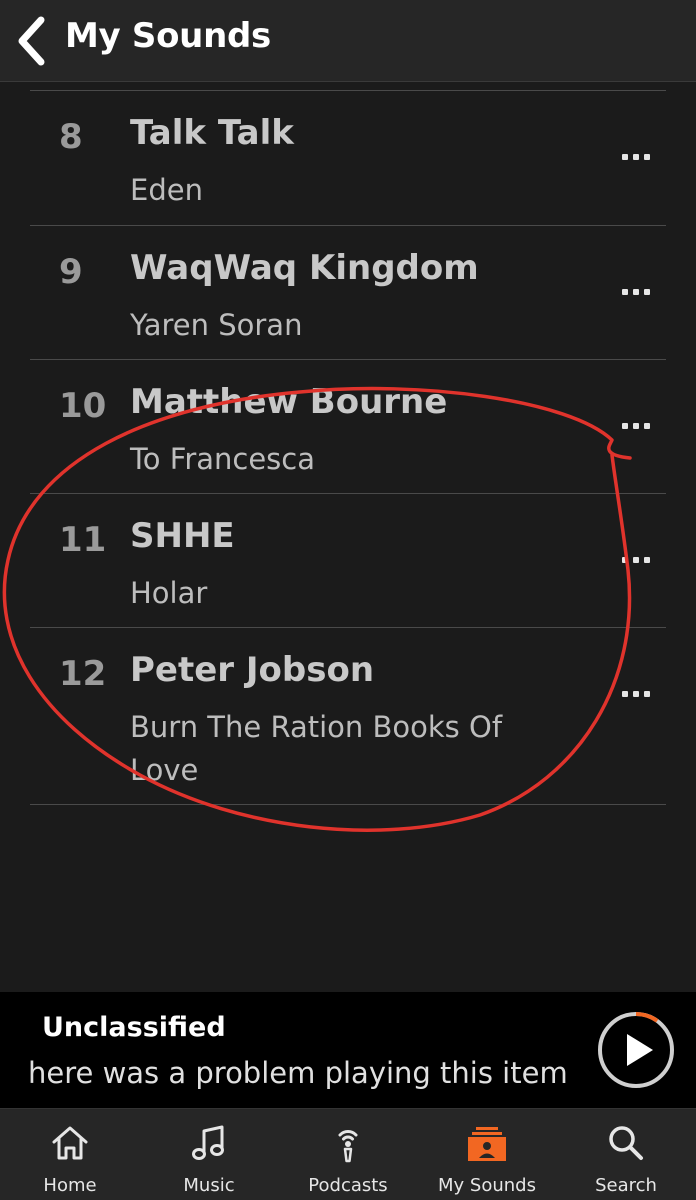 The width and height of the screenshot is (696, 1200). I want to click on play-icon, so click(640, 1050).